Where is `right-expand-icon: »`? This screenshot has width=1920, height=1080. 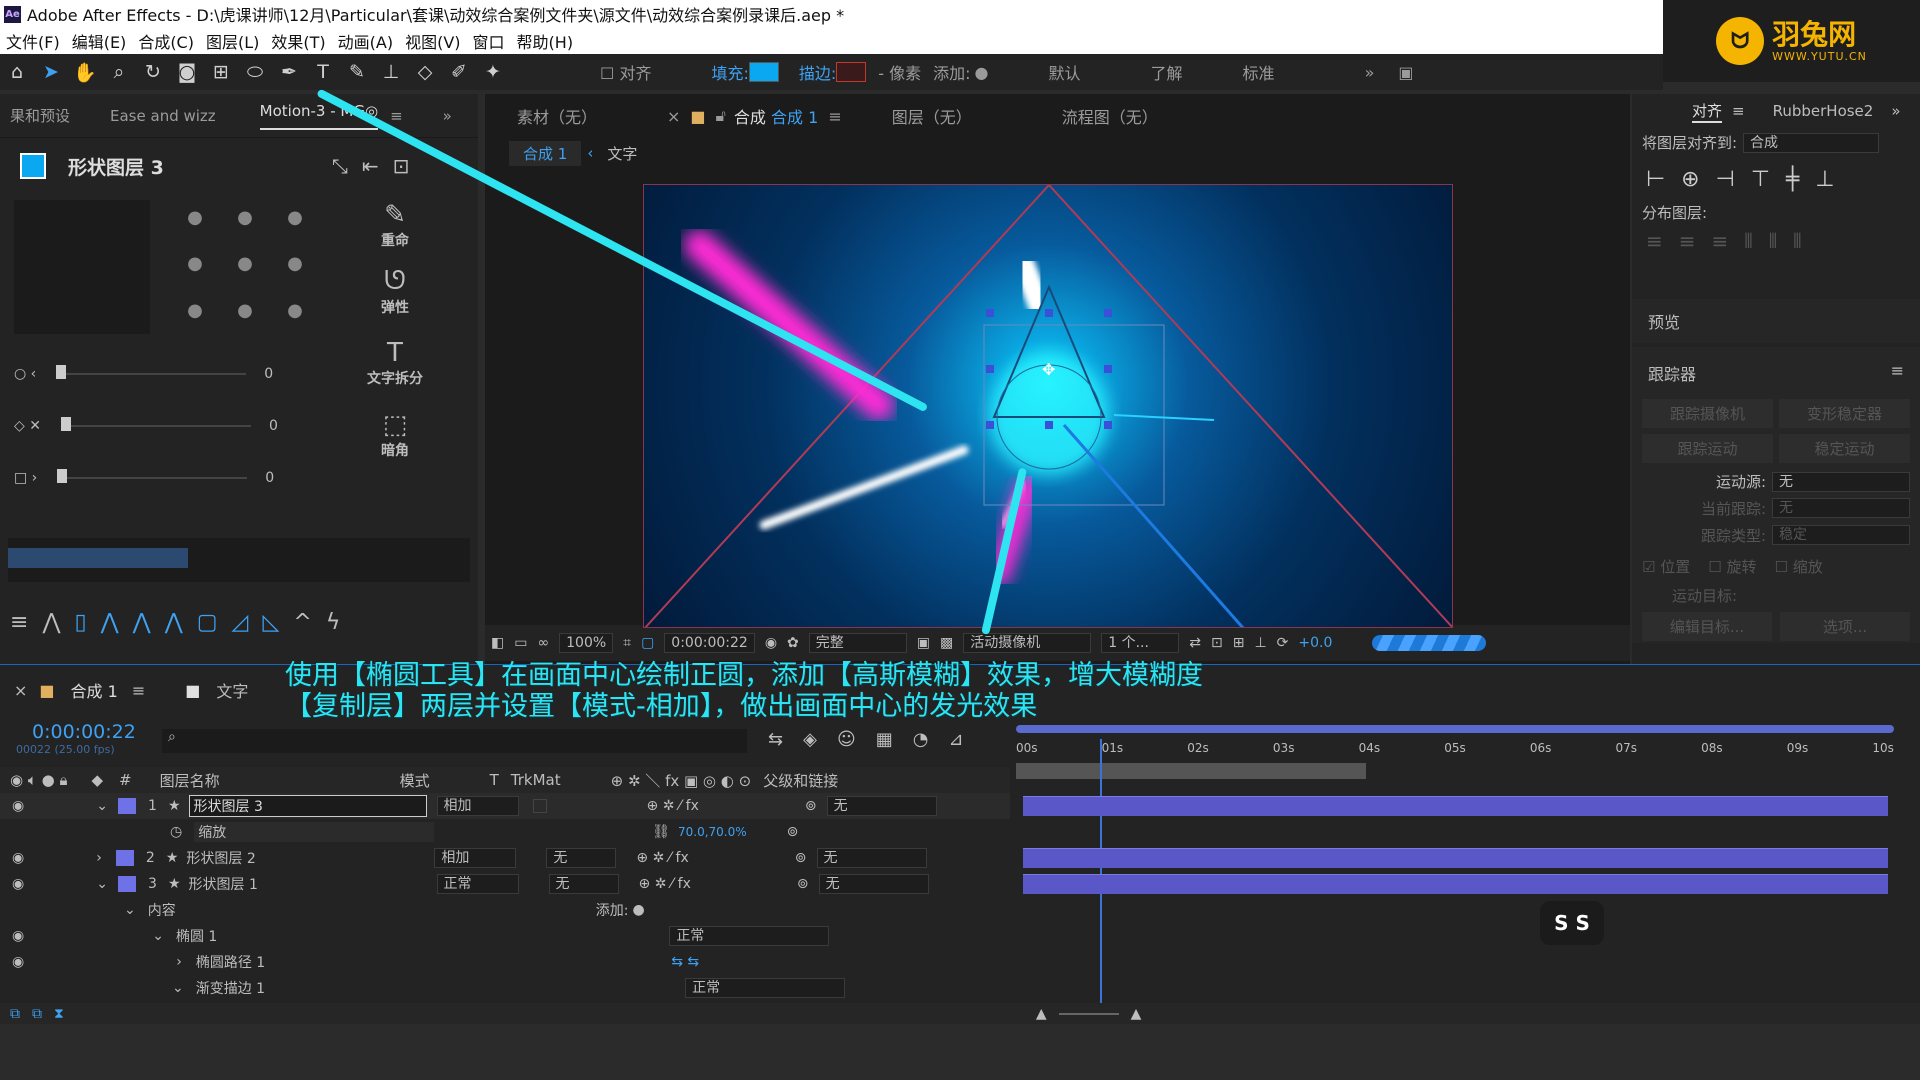 right-expand-icon: » is located at coordinates (1895, 111).